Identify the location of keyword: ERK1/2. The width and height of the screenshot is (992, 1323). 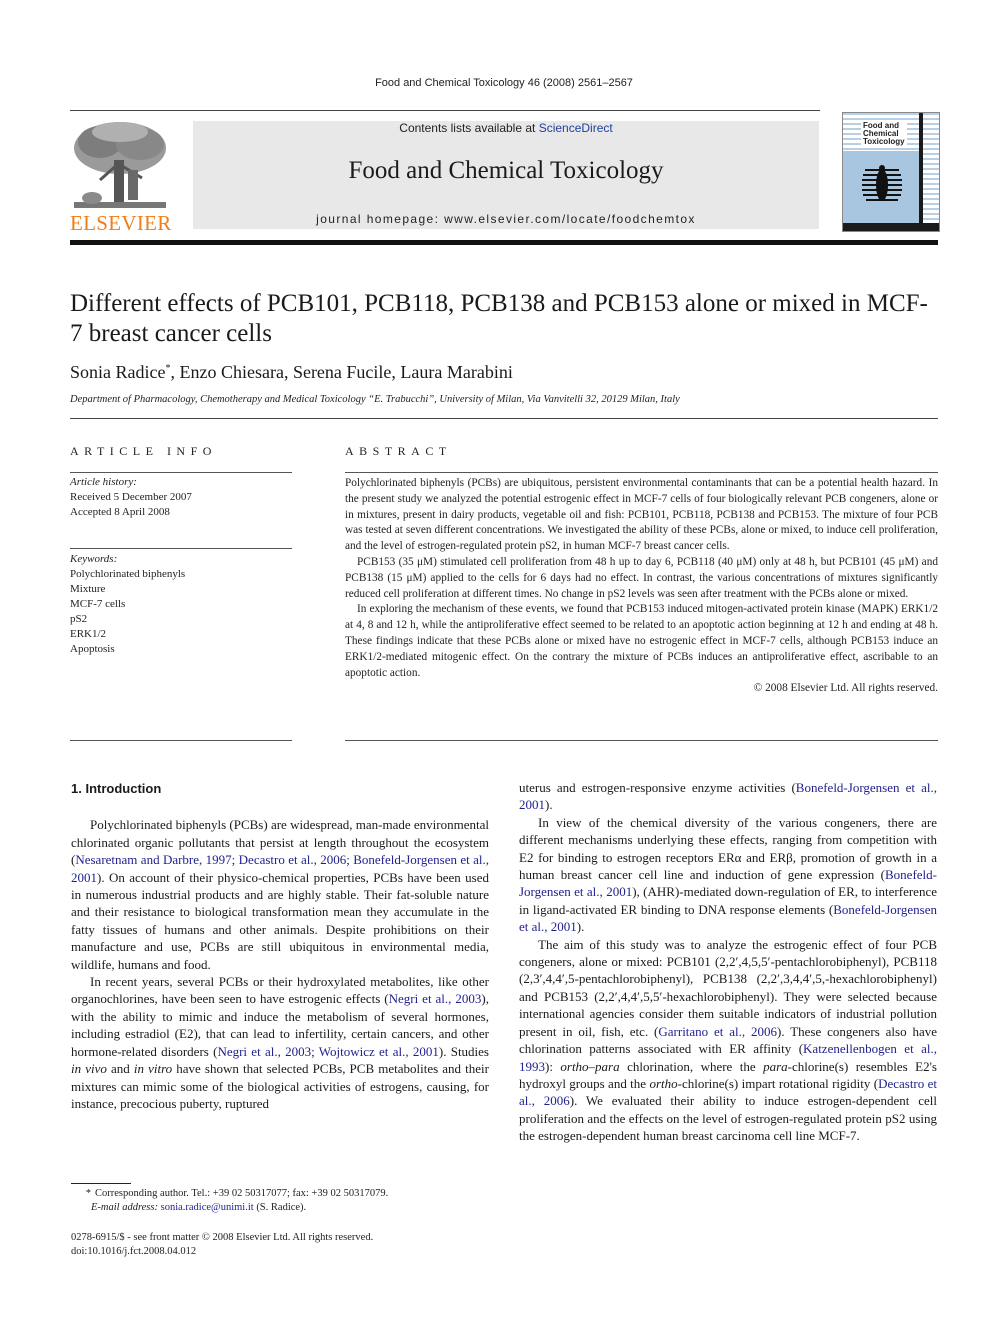
(88, 634).